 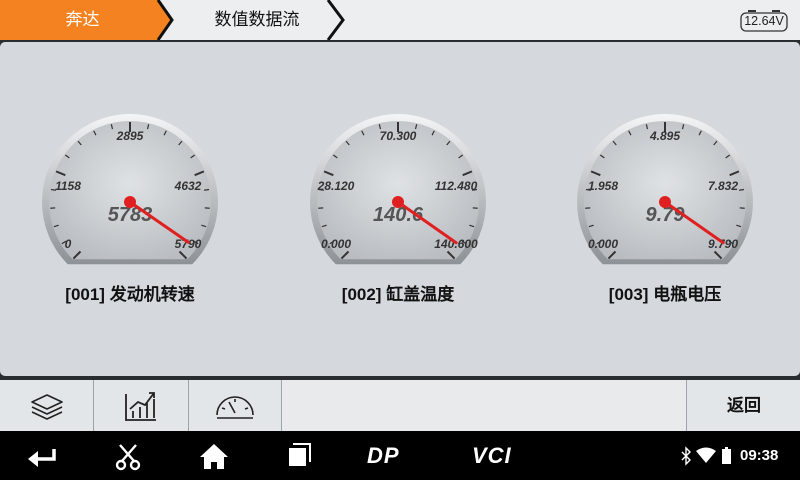 I want to click on gauge-tick-label: 112.480, so click(x=456, y=186).